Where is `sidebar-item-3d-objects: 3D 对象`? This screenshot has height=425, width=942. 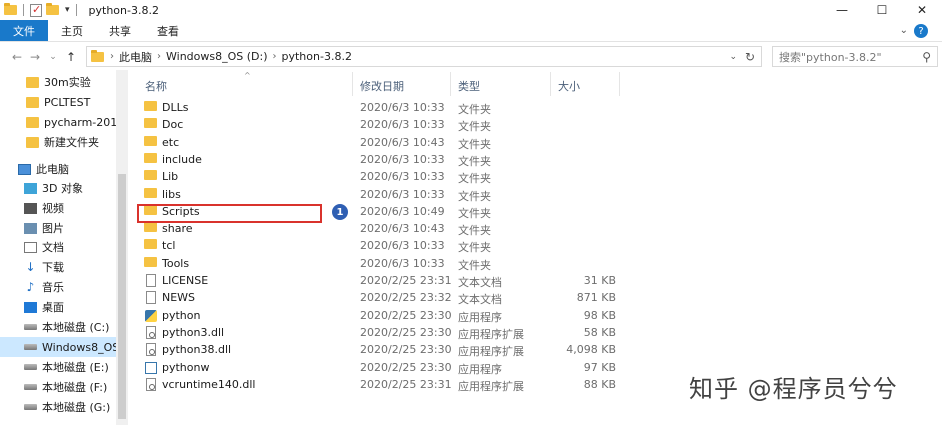 sidebar-item-3d-objects: 3D 对象 is located at coordinates (58, 188).